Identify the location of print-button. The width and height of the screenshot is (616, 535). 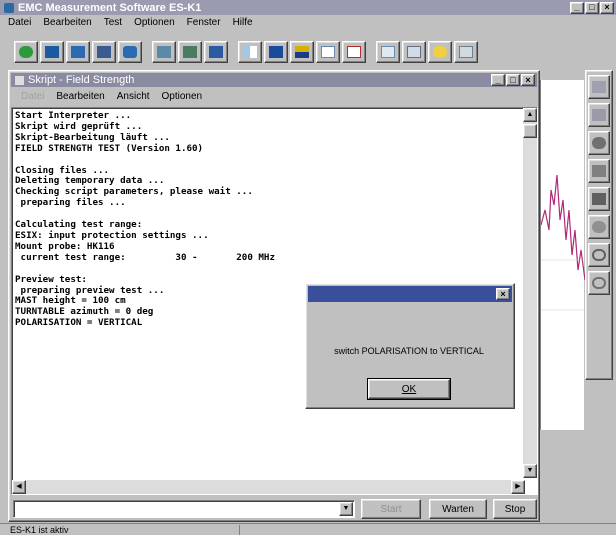
(104, 52).